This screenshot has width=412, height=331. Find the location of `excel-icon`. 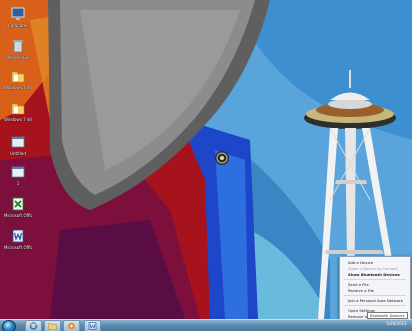

excel-icon is located at coordinates (18, 204).